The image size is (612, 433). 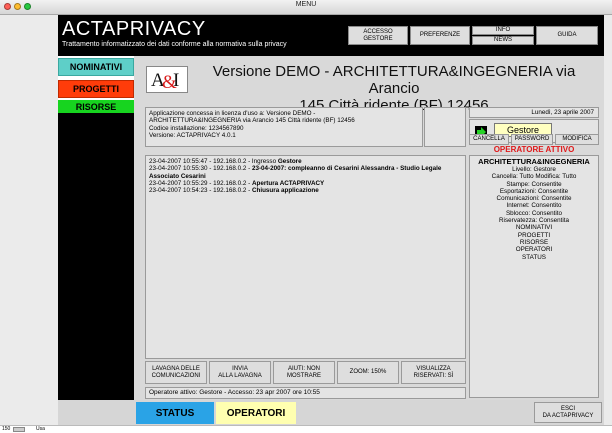 I want to click on aiuti-label-line2: MOSTRARE, so click(x=303, y=375).